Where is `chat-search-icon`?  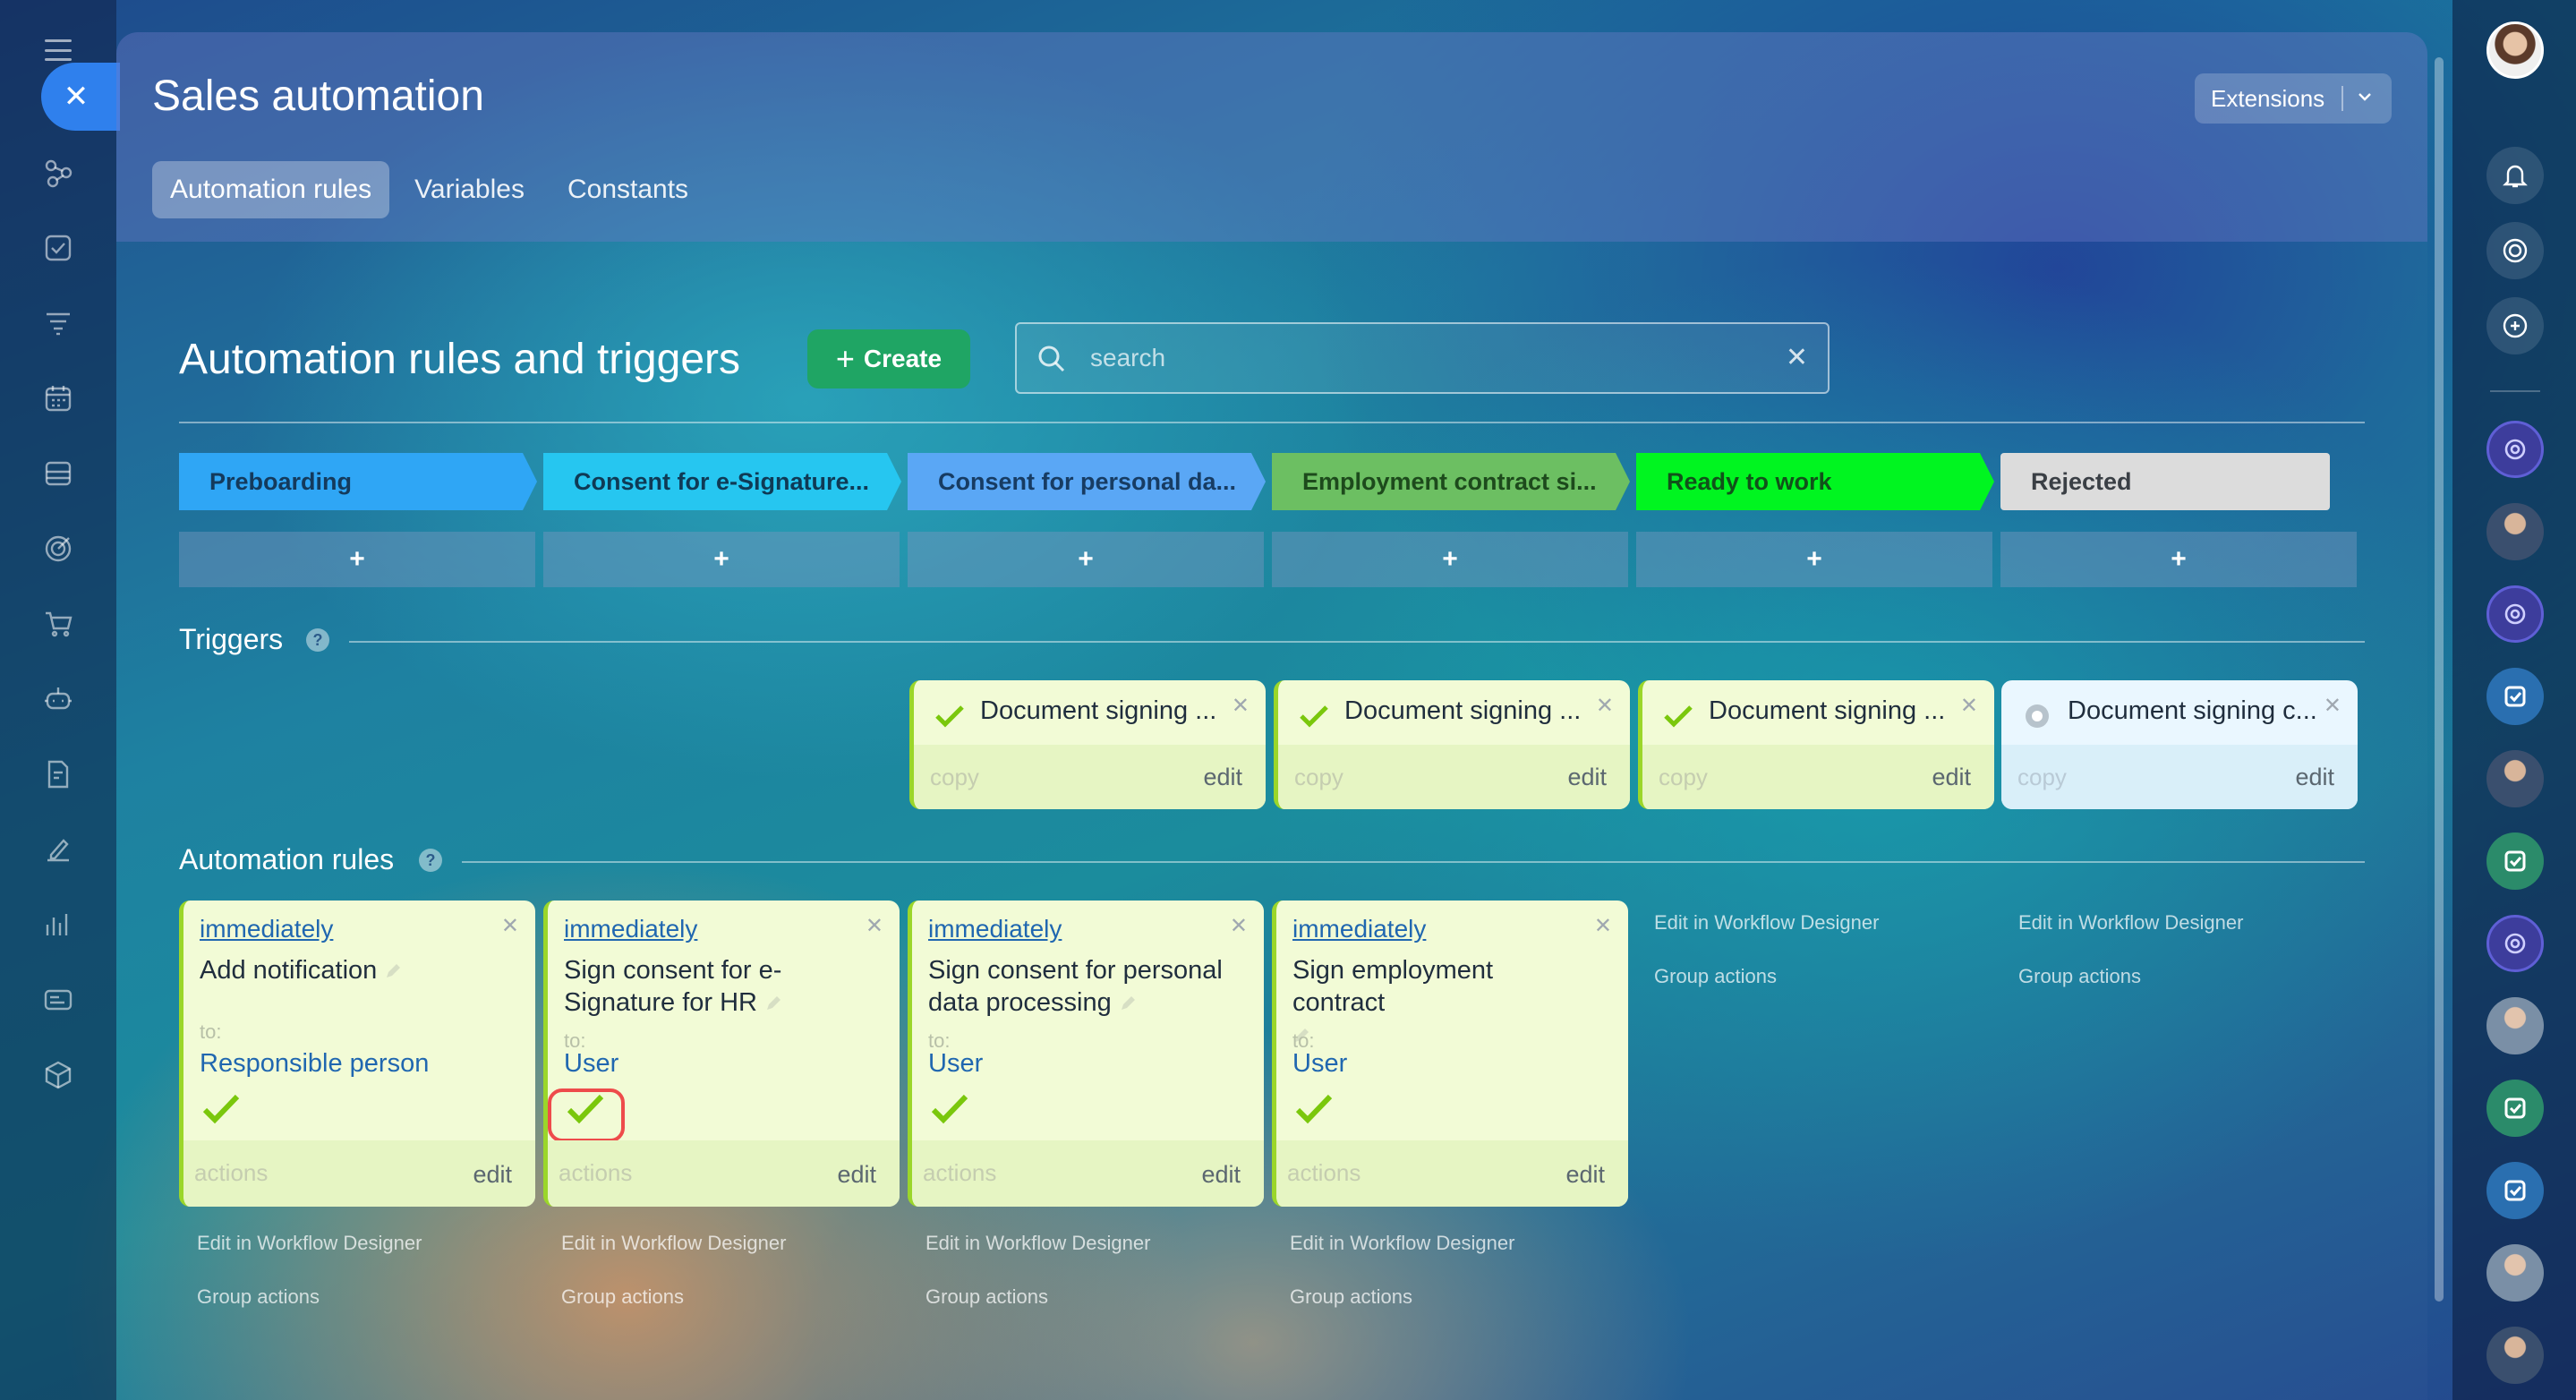
chat-search-icon is located at coordinates (2515, 325).